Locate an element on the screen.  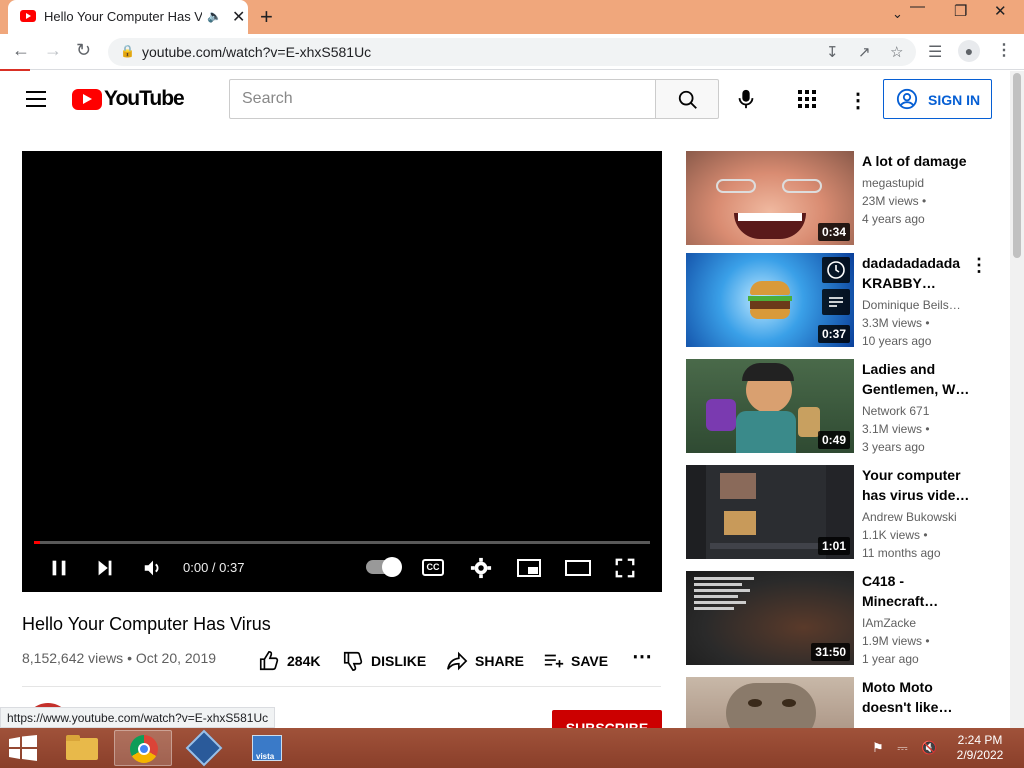
autoplay-toggle is located at coordinates (384, 567).